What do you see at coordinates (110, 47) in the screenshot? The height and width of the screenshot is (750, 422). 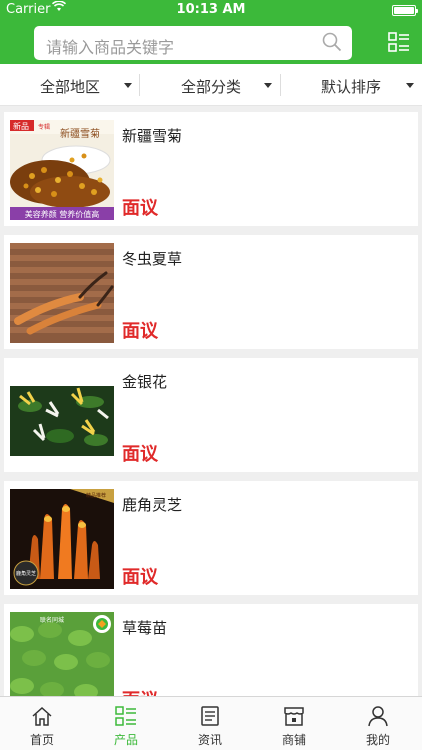 I see `search-placeholder: 请输入商品关键字` at bounding box center [110, 47].